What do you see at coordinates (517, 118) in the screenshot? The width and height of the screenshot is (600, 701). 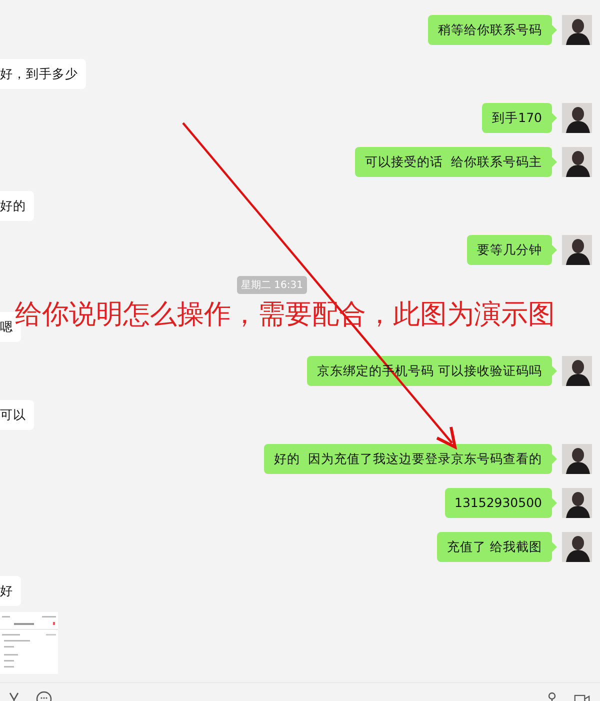 I see `message-bubble: 到手170` at bounding box center [517, 118].